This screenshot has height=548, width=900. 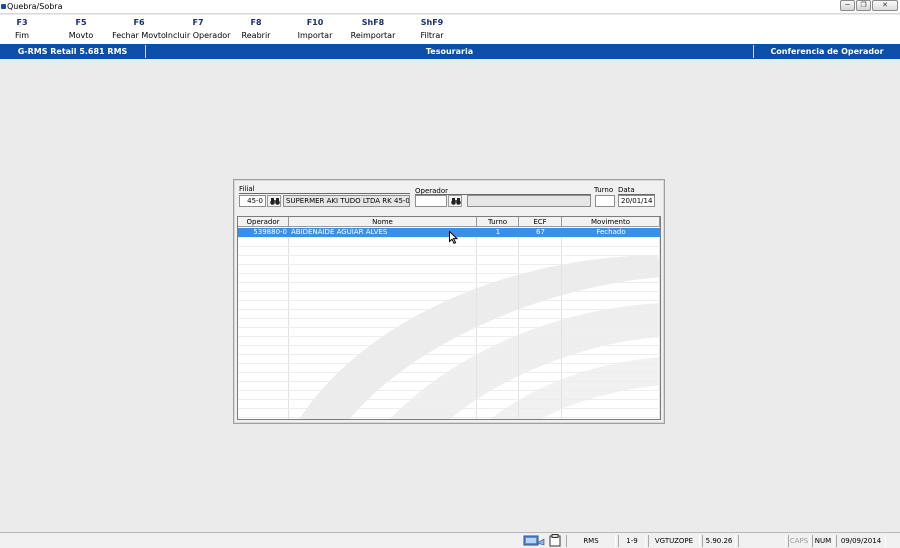 I want to click on restore-button: ❐, so click(x=863, y=5).